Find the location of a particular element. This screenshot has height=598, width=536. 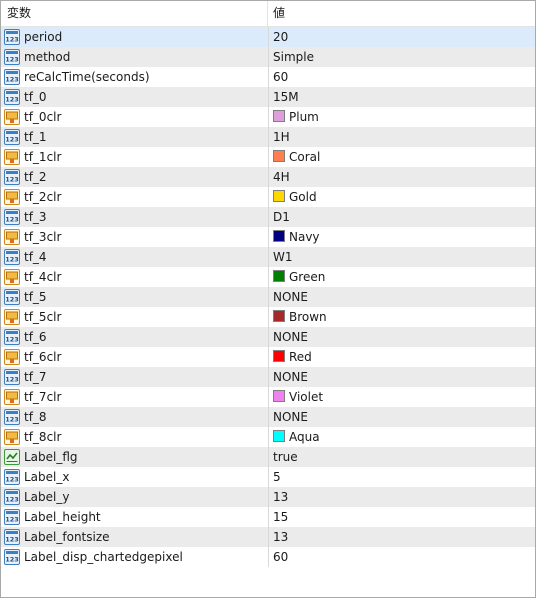

param-row-label-y: 123 Label_y 13 is located at coordinates (268, 497).